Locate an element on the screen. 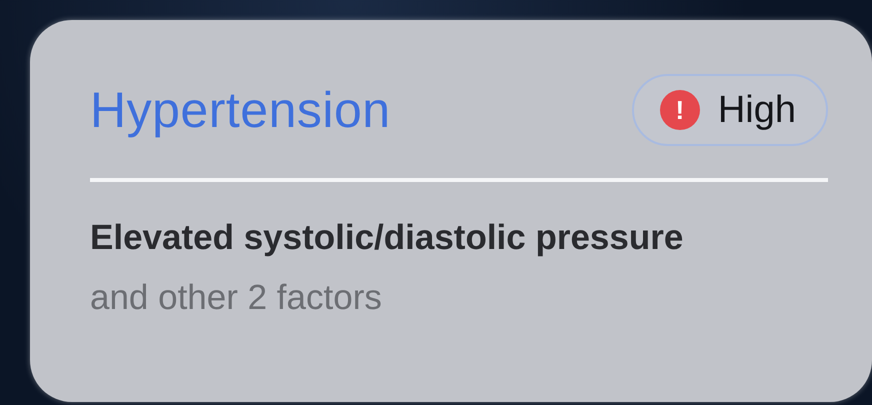  detail-text: and other 2 factors is located at coordinates (236, 298).